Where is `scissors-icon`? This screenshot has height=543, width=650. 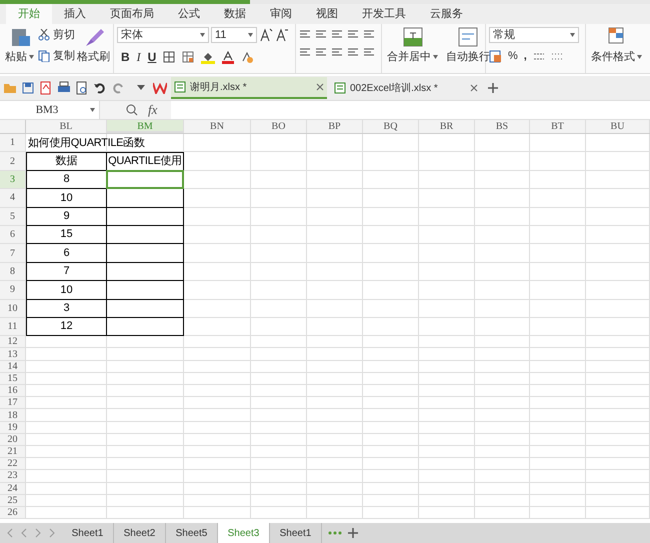 scissors-icon is located at coordinates (44, 35).